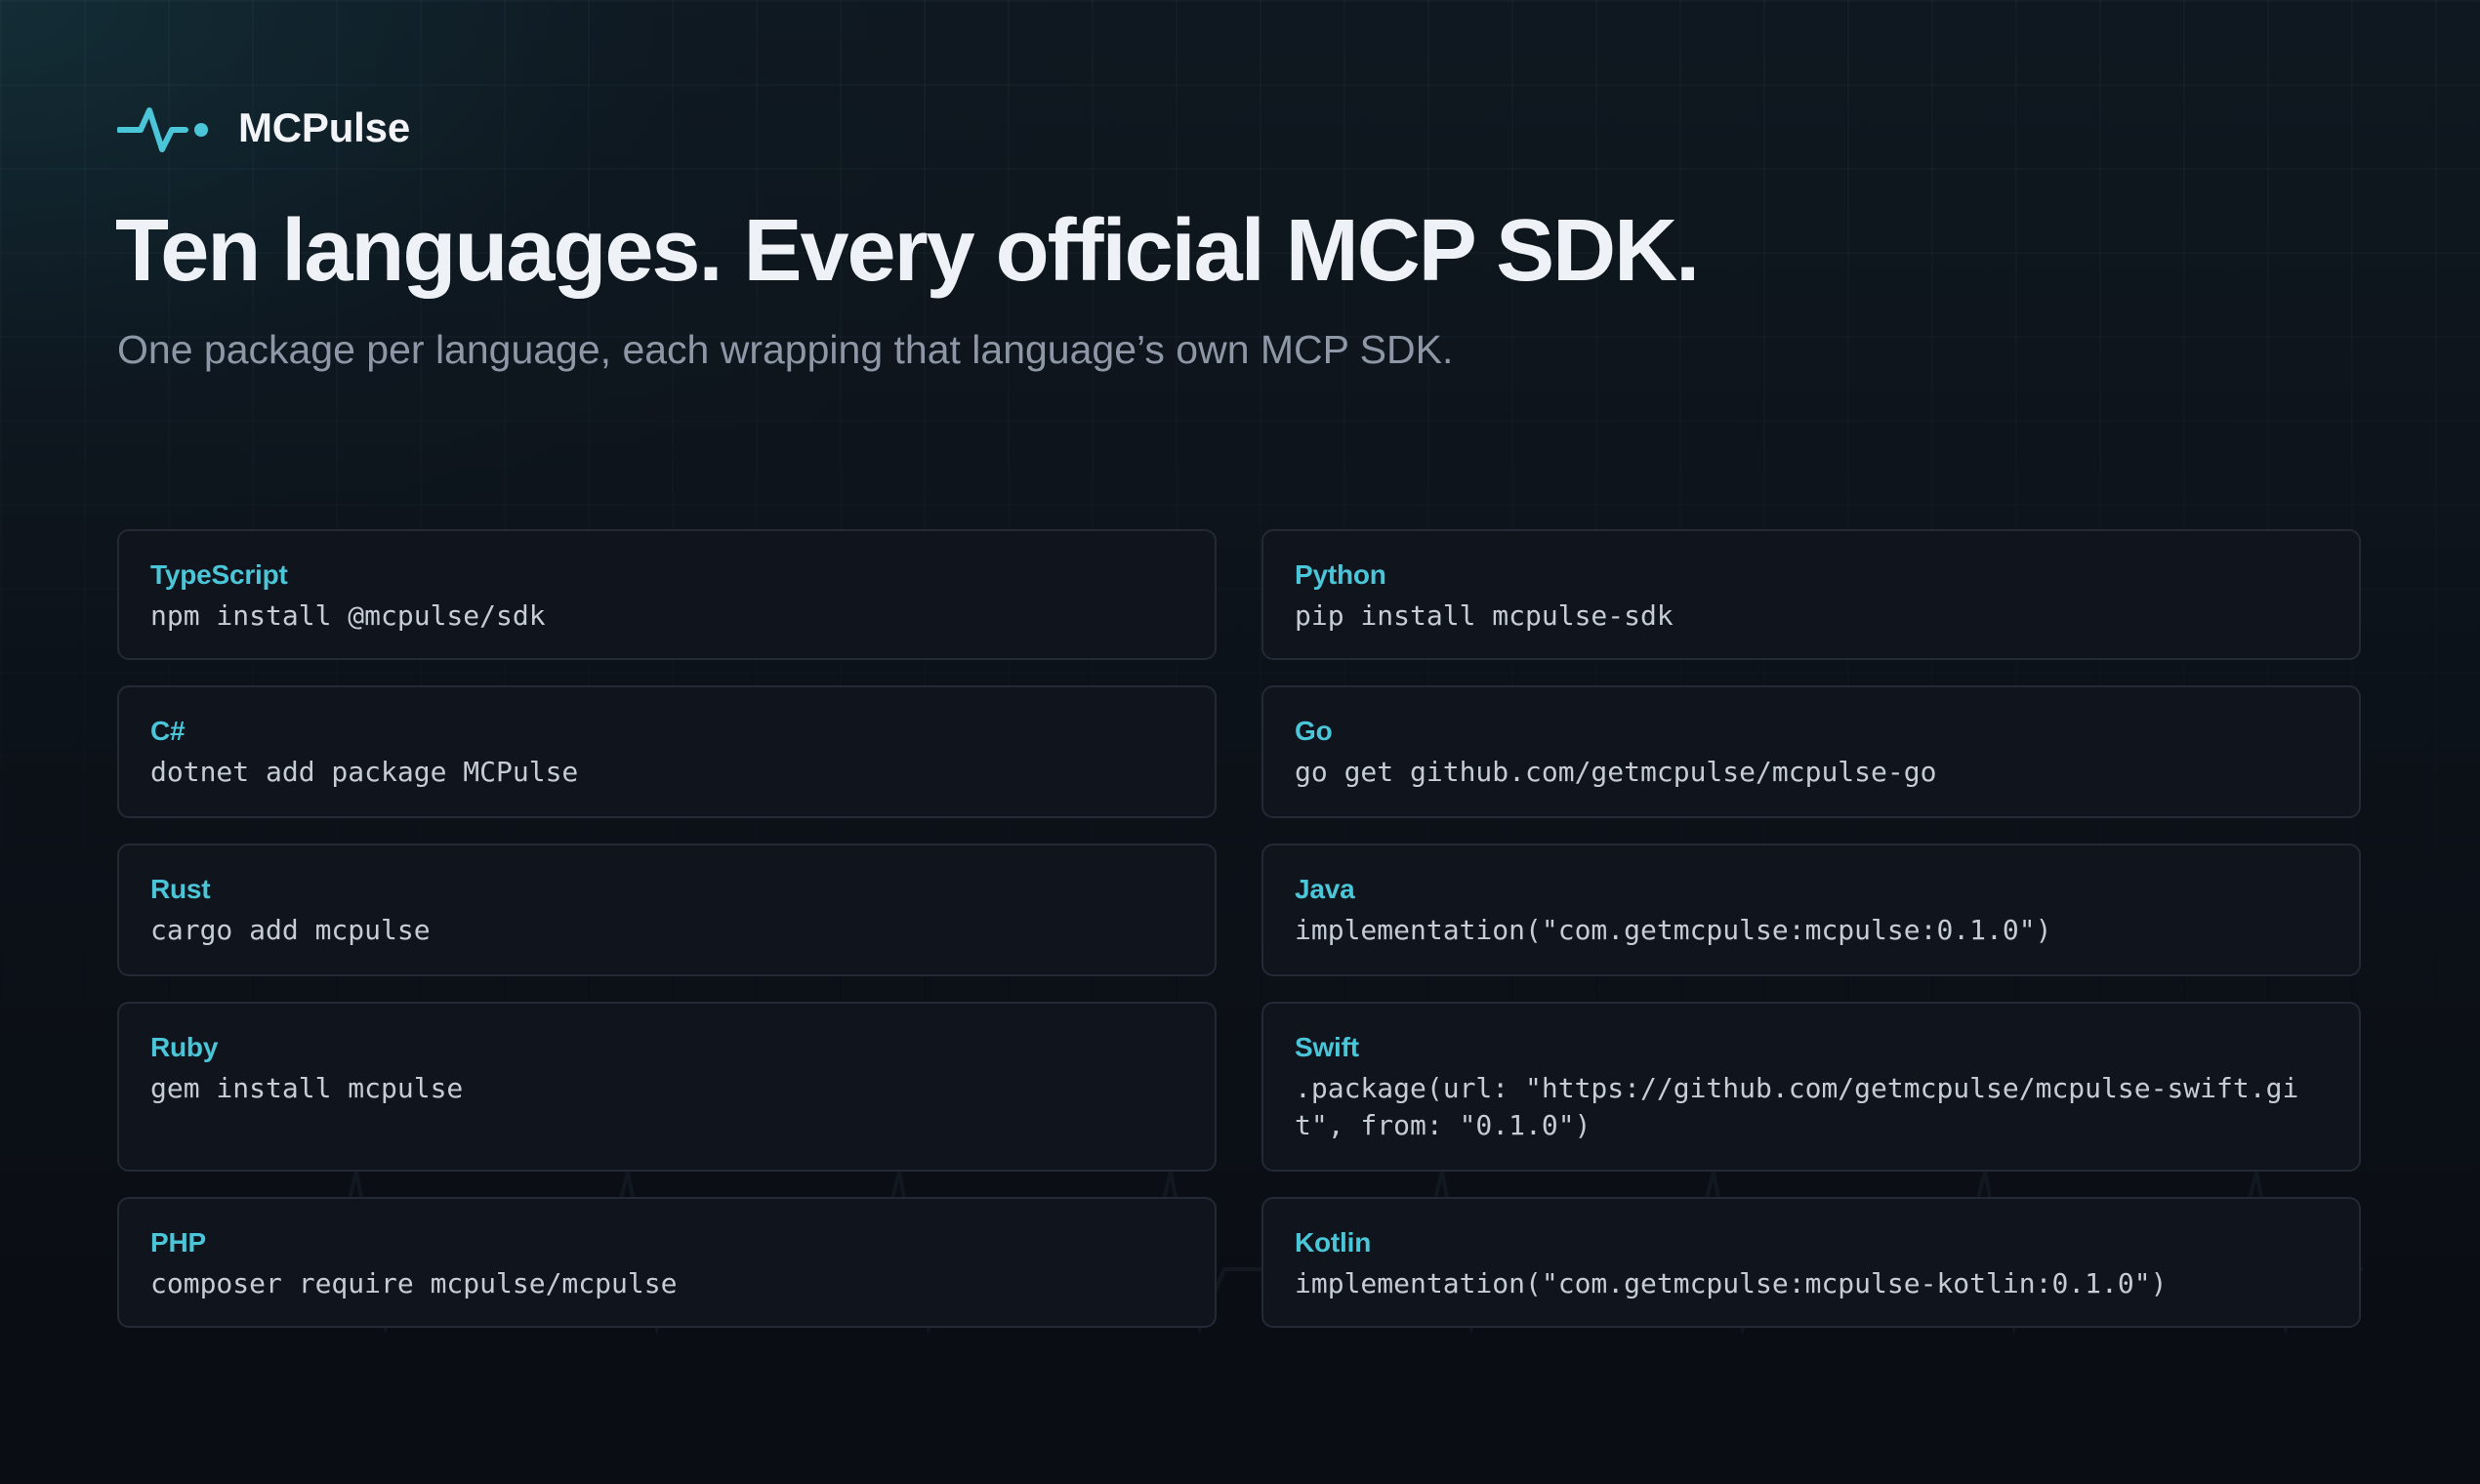 The height and width of the screenshot is (1484, 2480). What do you see at coordinates (667, 752) in the screenshot?
I see `sdk-card-csharp: C# dotnet add package MCPulse` at bounding box center [667, 752].